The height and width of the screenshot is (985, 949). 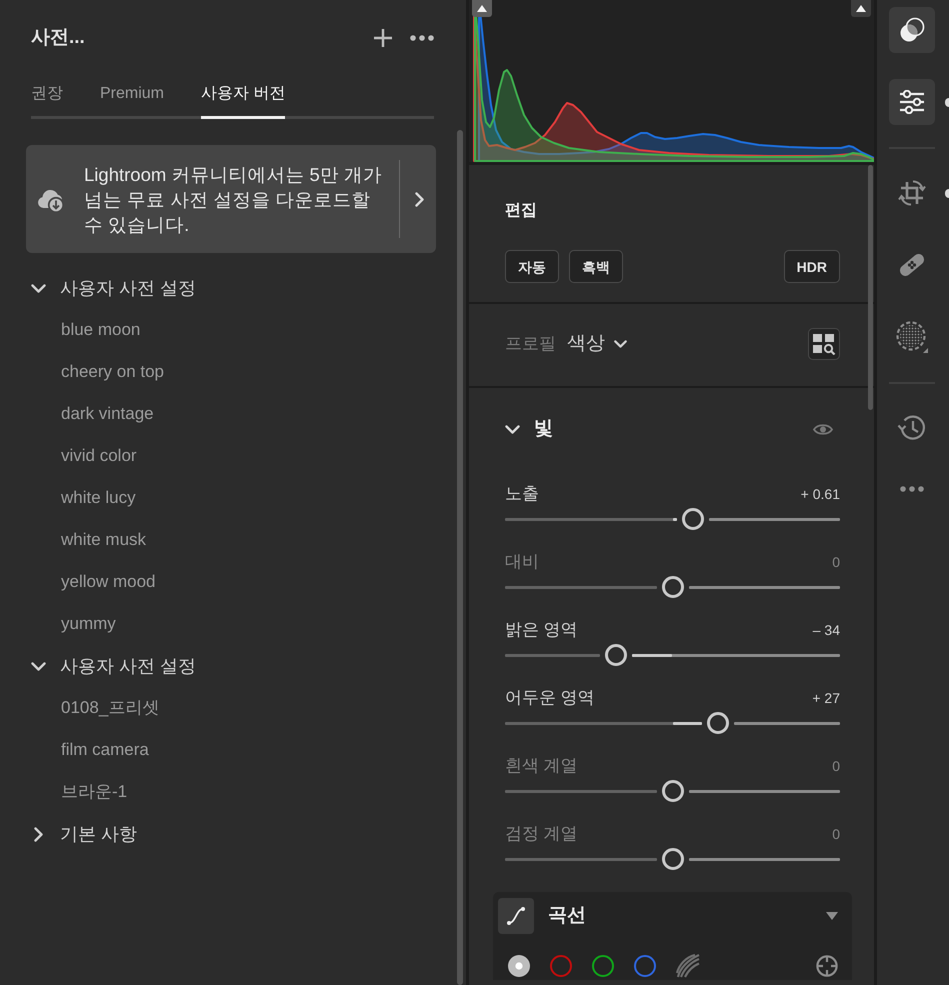 What do you see at coordinates (826, 630) in the screenshot?
I see `slider-value: – 34` at bounding box center [826, 630].